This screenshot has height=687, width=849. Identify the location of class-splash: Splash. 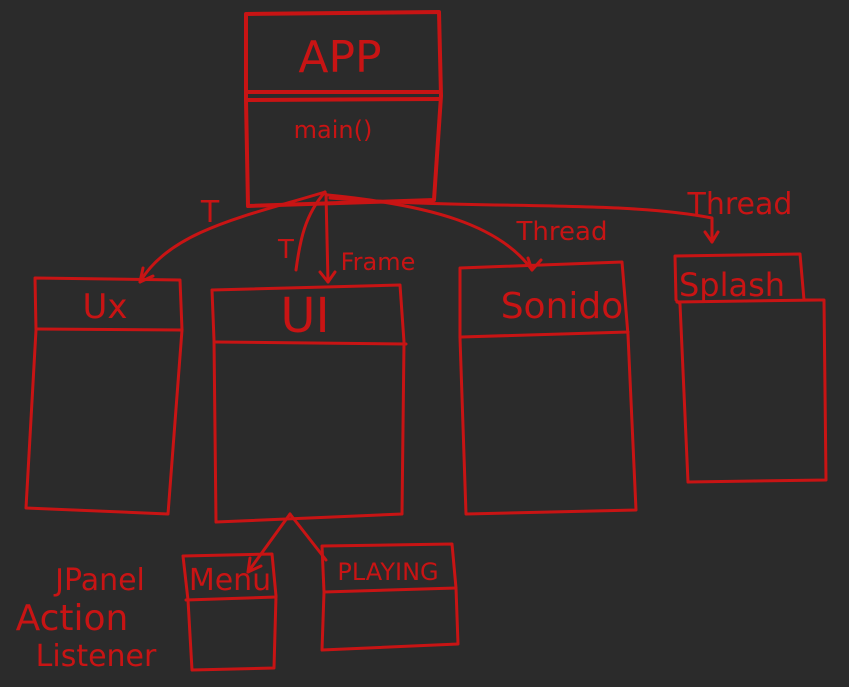
(750, 368).